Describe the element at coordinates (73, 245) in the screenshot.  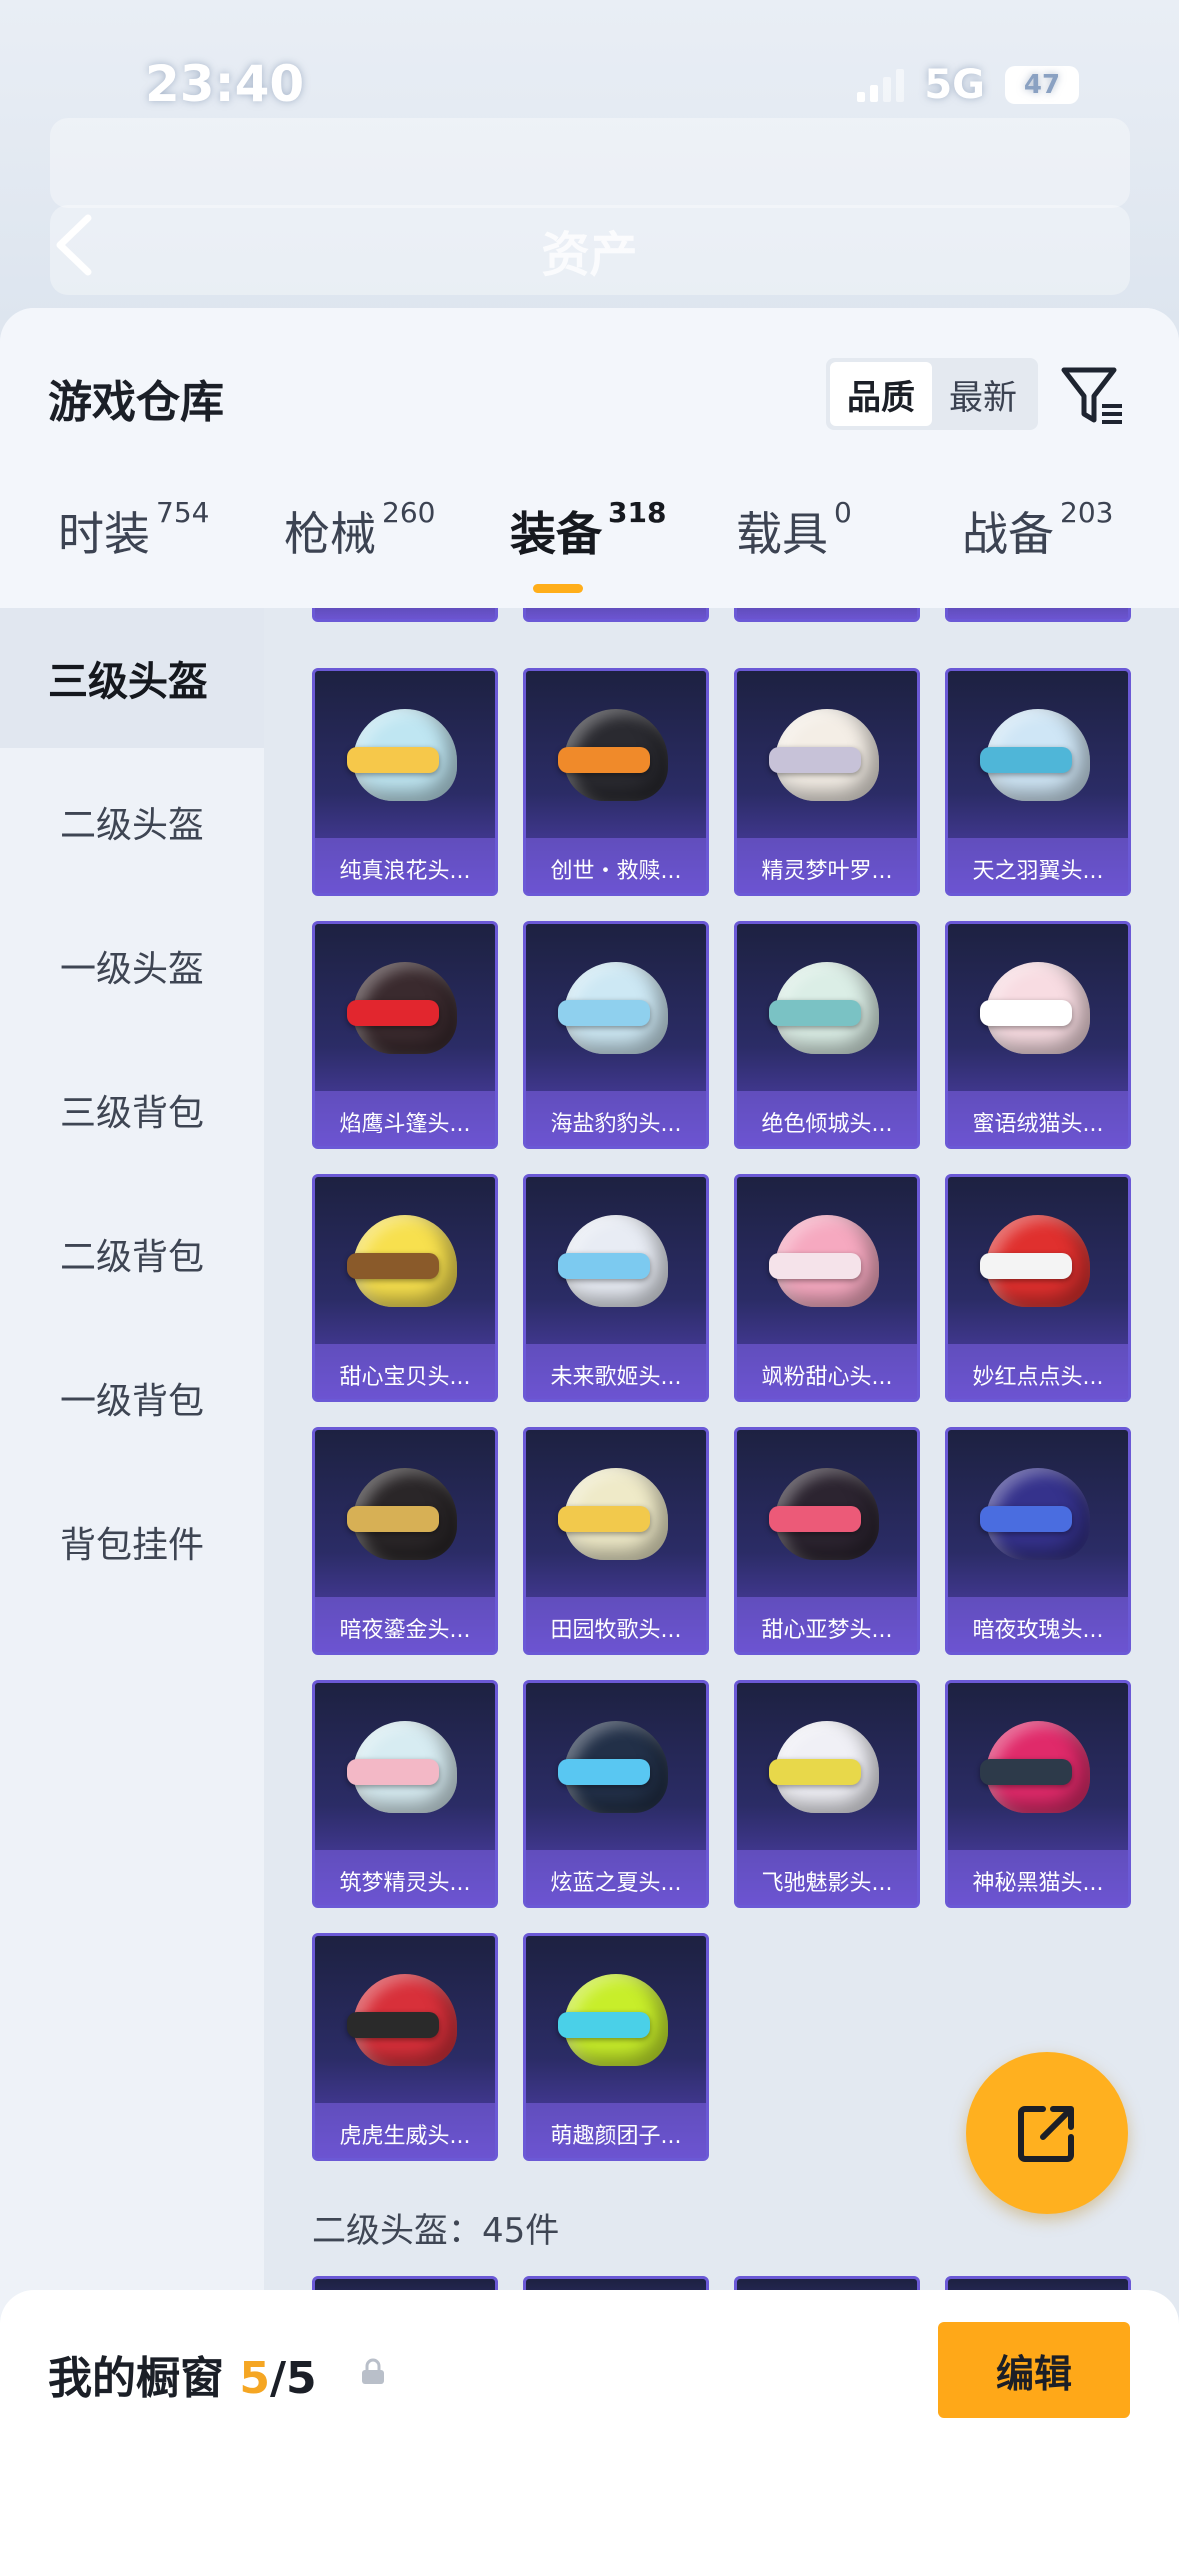
I see `back-arrow-icon` at that location.